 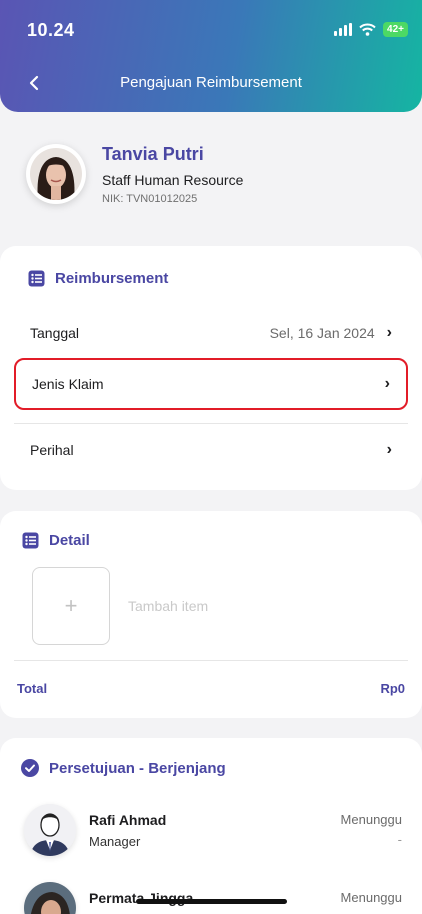 I want to click on reimbursement-title: Reimbursement, so click(x=112, y=278).